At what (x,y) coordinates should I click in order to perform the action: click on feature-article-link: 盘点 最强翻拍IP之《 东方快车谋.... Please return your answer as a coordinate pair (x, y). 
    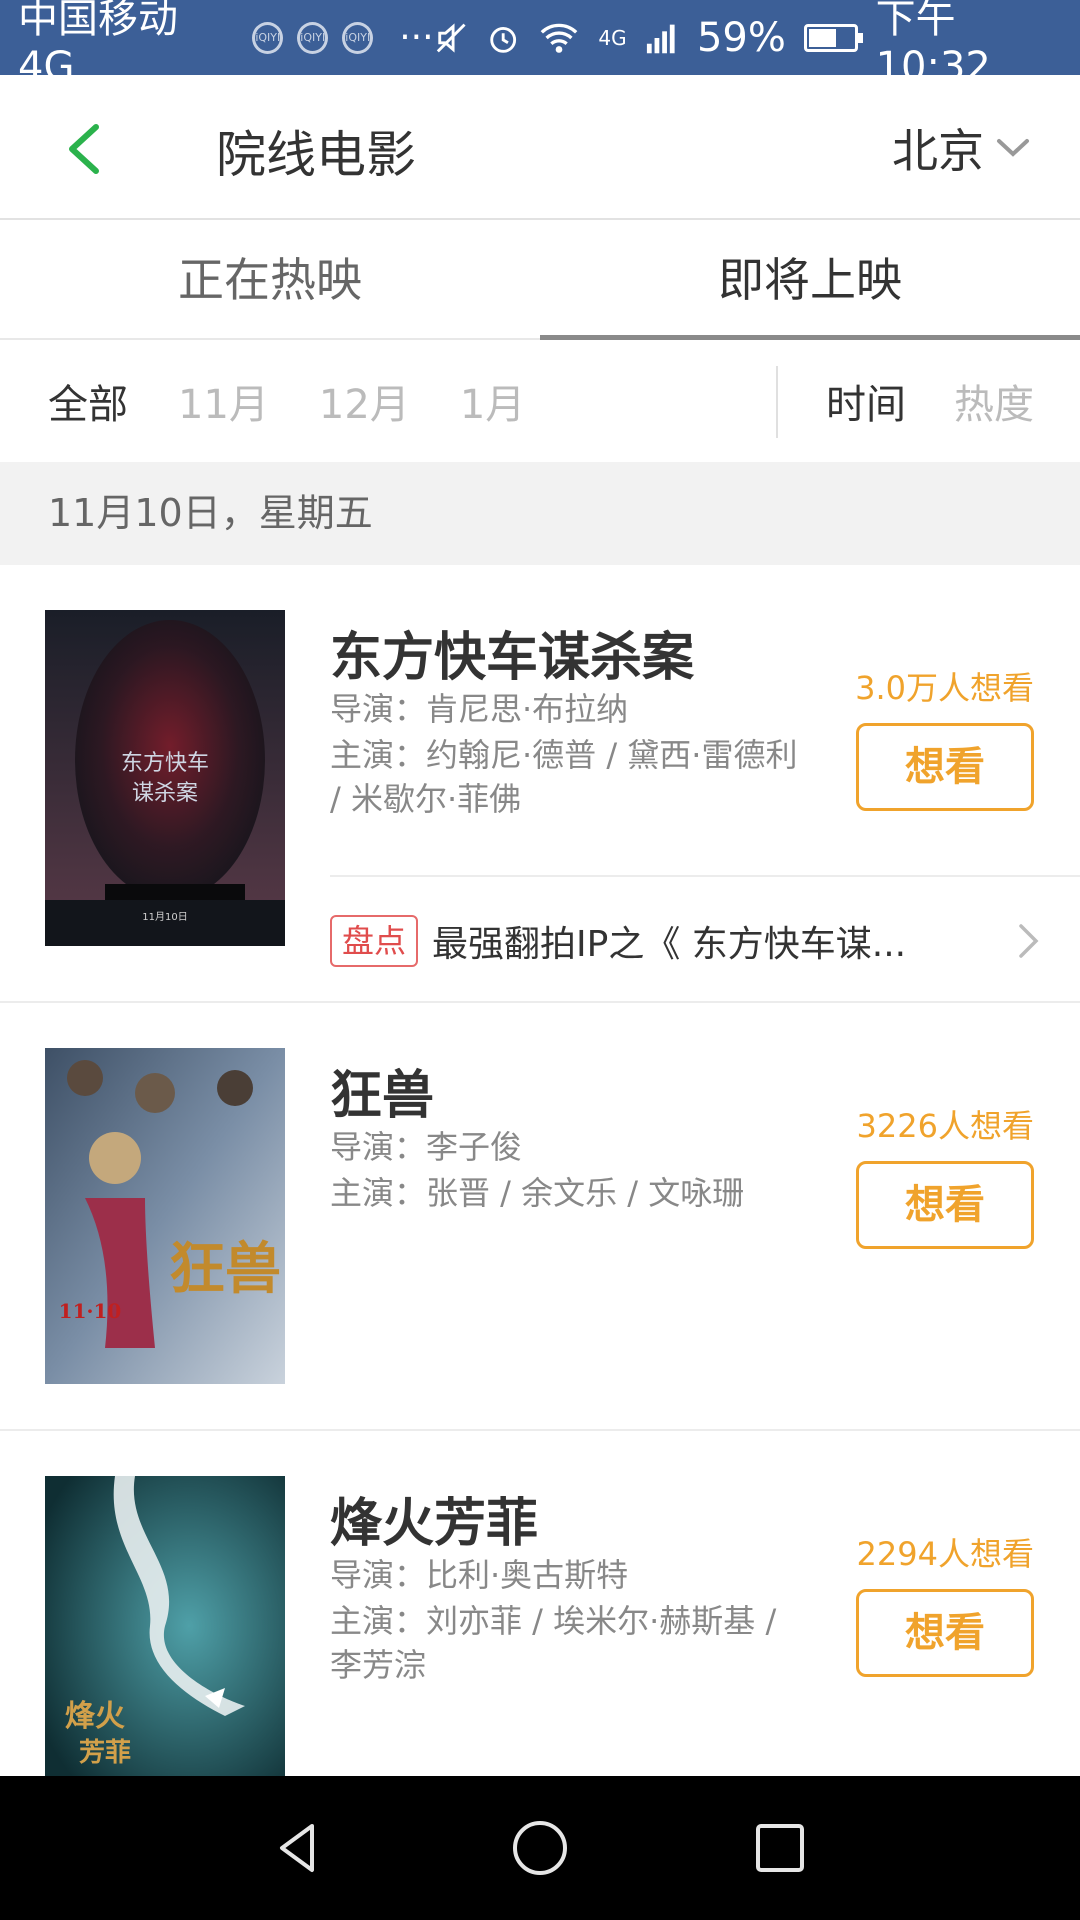
    Looking at the image, I should click on (685, 941).